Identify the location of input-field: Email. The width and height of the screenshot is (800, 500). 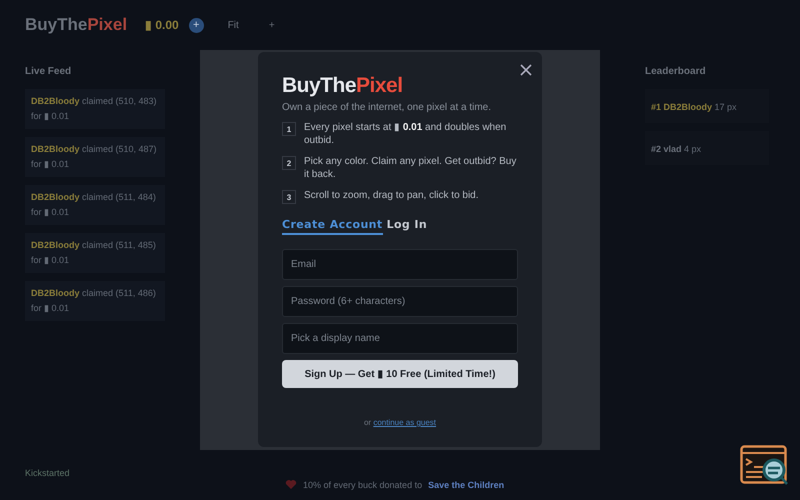
(400, 264).